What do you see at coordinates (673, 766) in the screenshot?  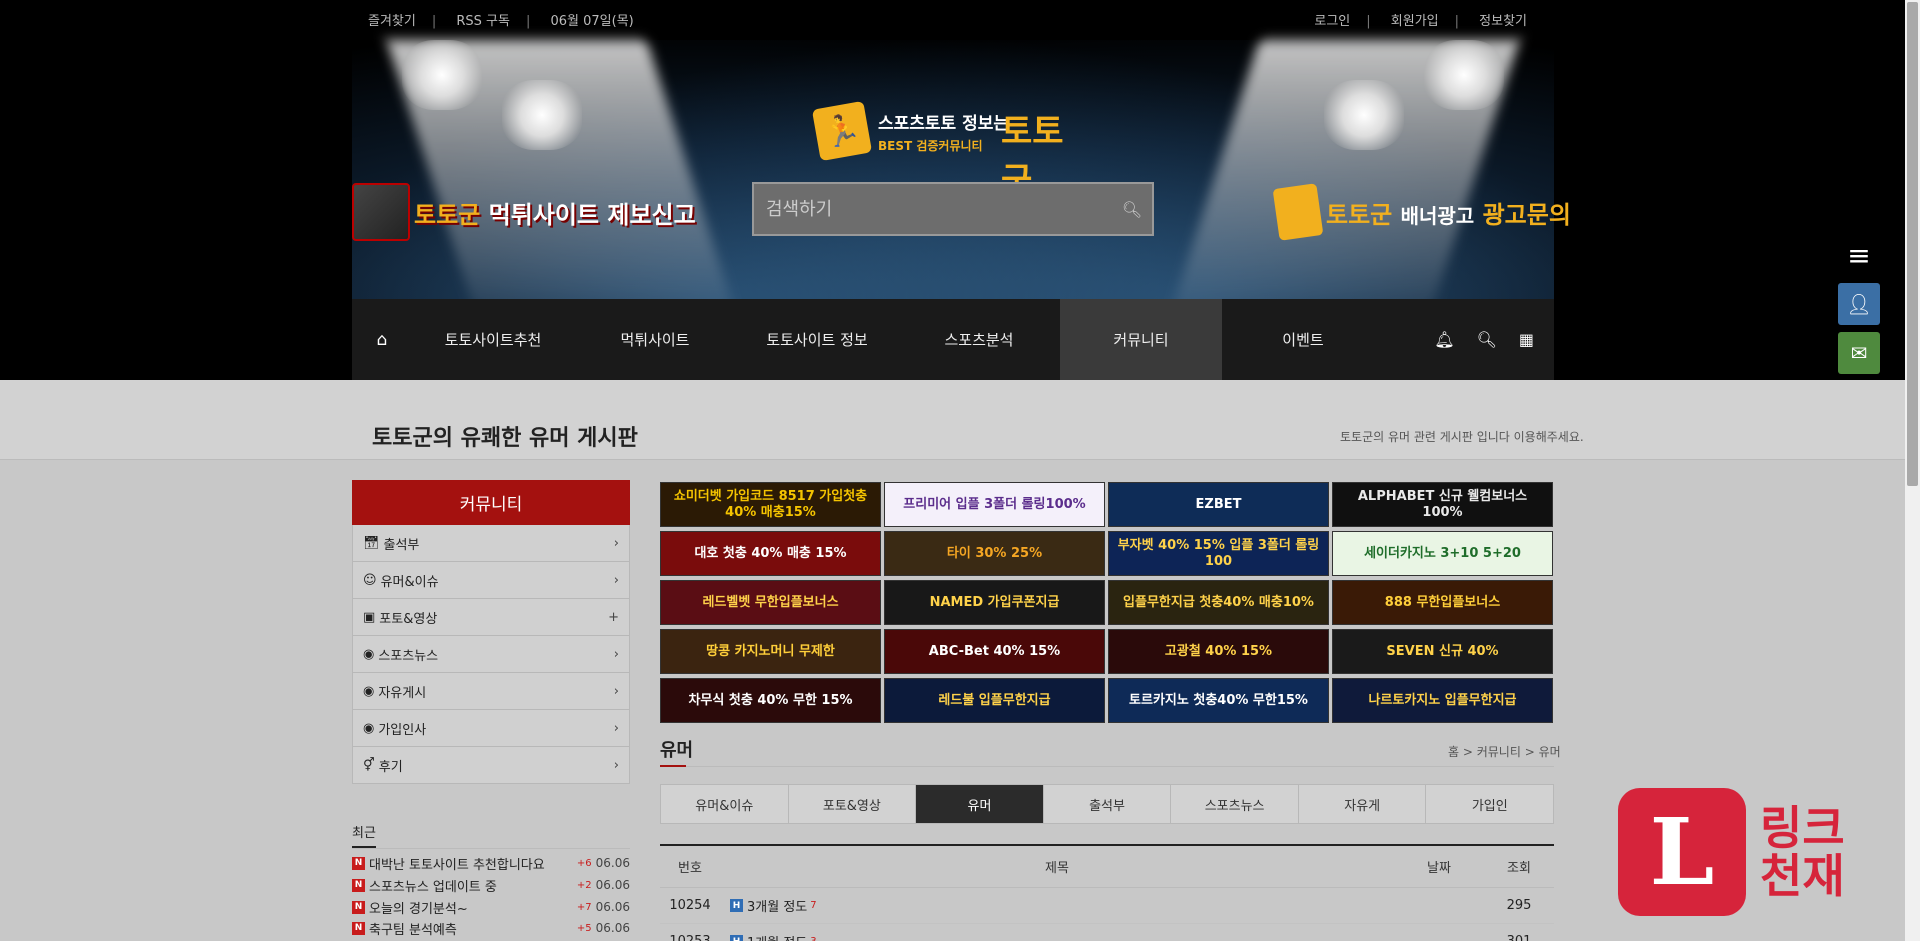 I see `title-underline` at bounding box center [673, 766].